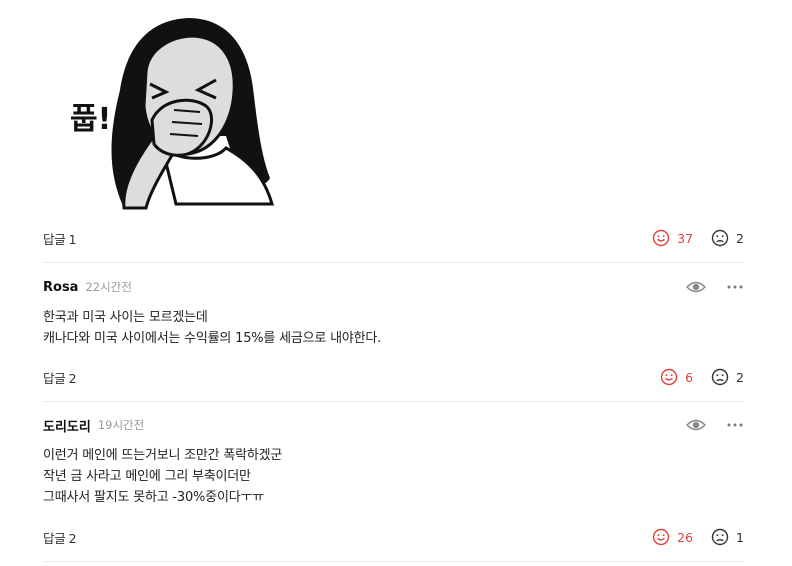  Describe the element at coordinates (685, 537) in the screenshot. I see `like-count: 26` at that location.